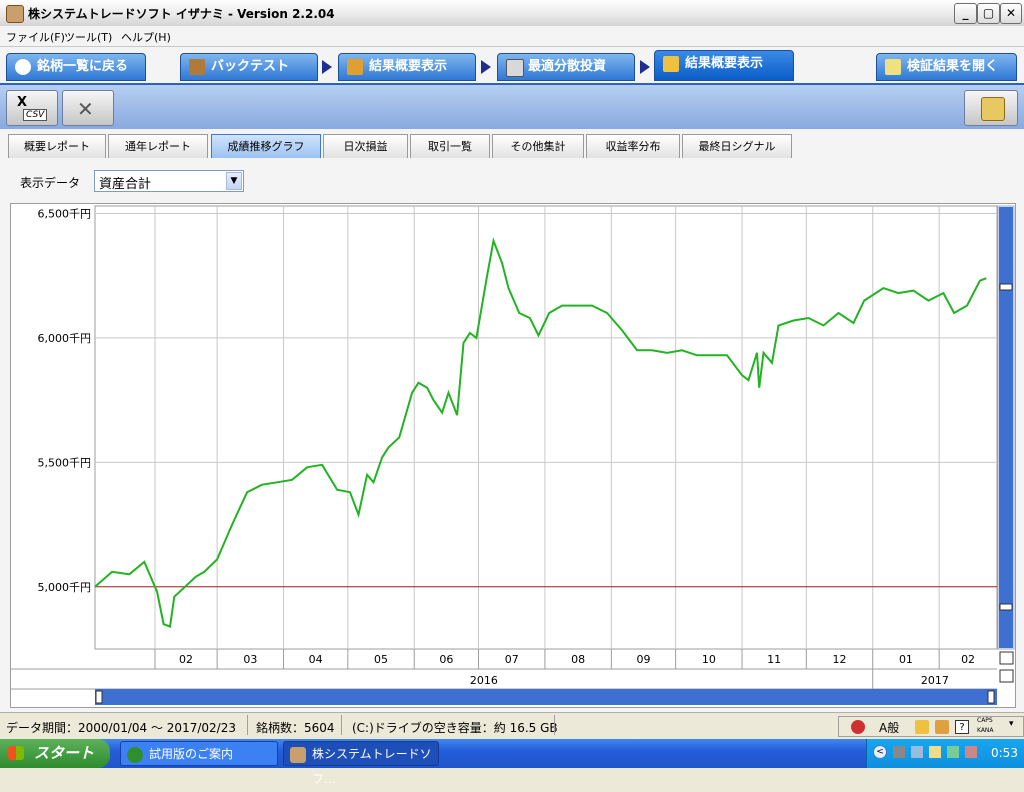  I want to click on tab-daily-pnl: 日次損益, so click(365, 146).